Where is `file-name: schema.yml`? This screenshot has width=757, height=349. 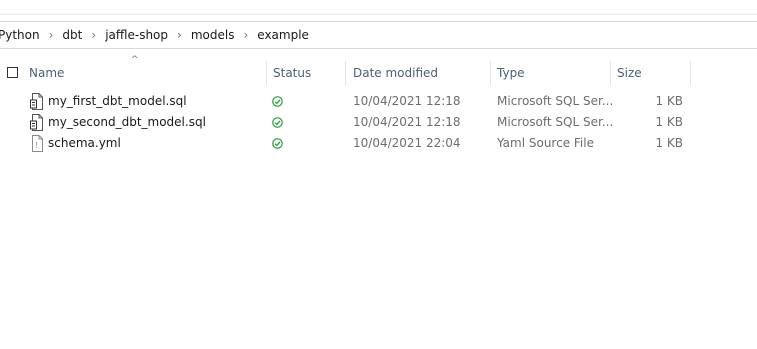 file-name: schema.yml is located at coordinates (84, 143).